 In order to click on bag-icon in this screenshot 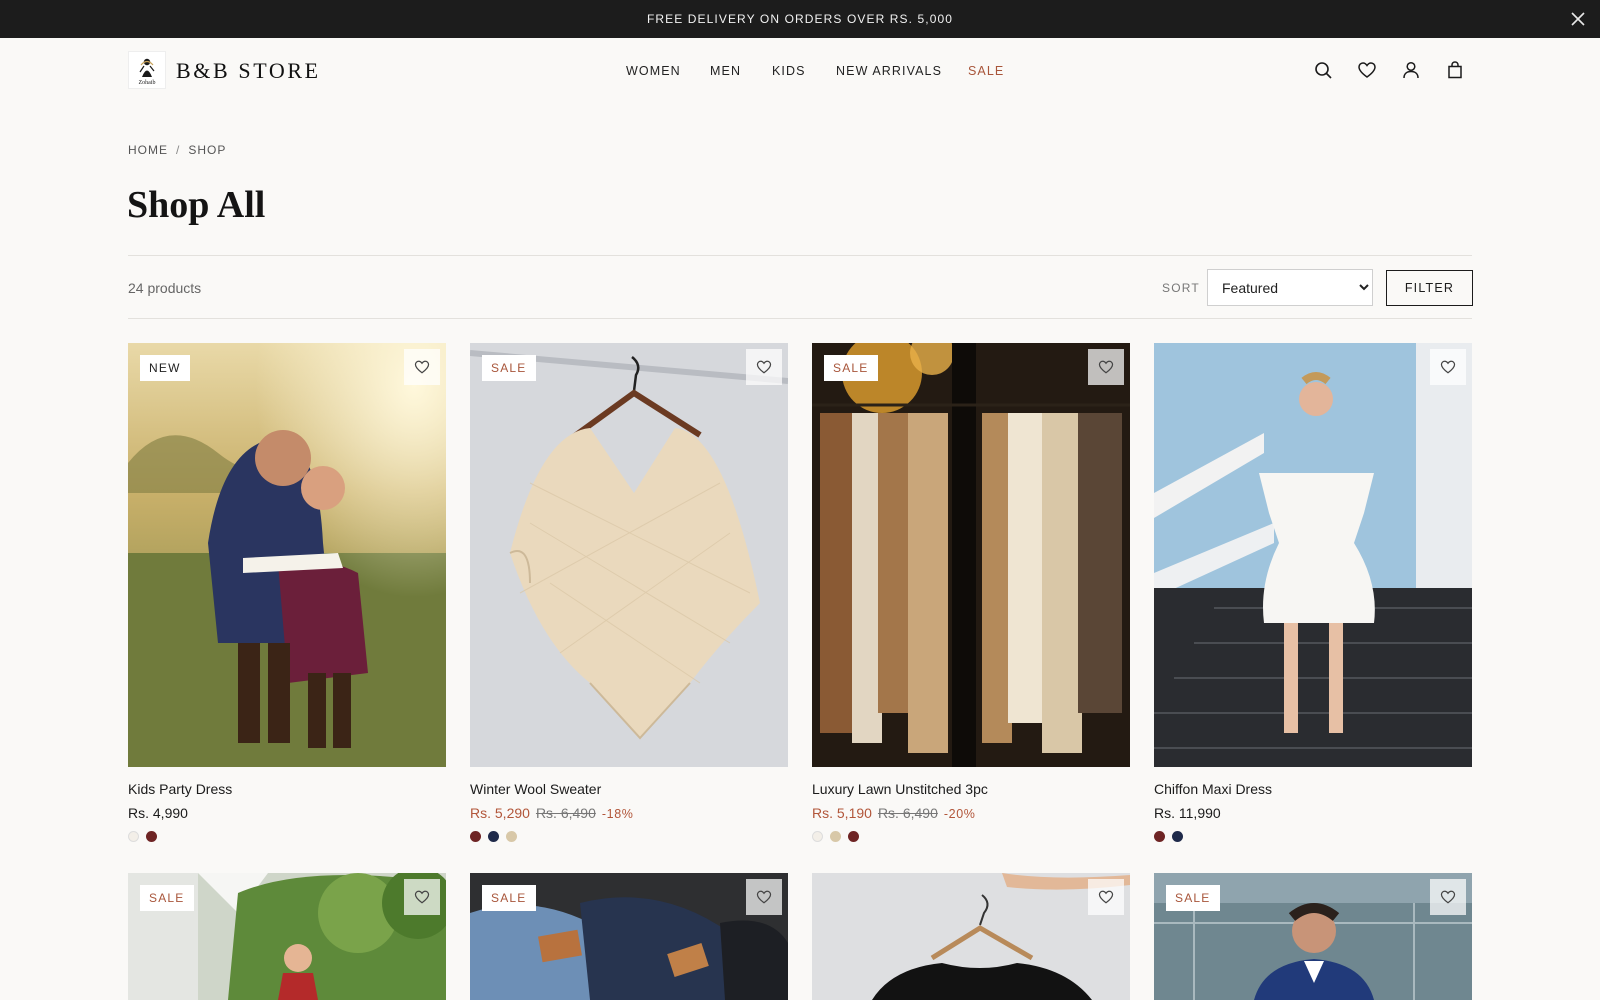, I will do `click(1455, 70)`.